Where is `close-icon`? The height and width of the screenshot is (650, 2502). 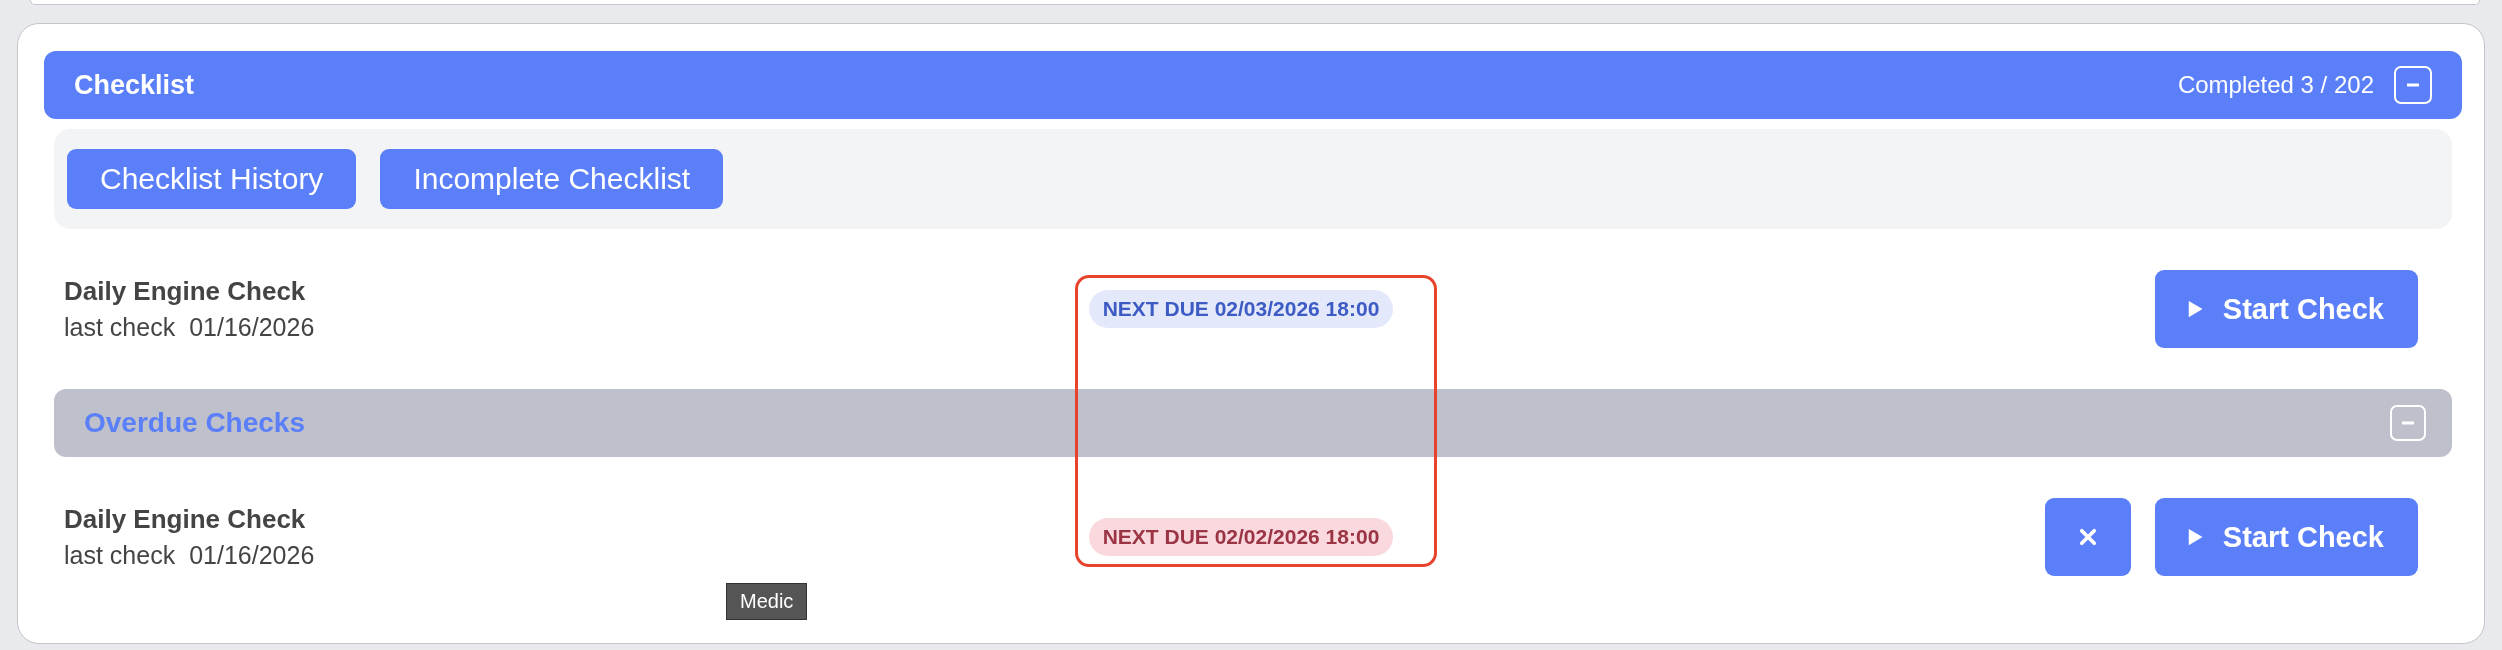
close-icon is located at coordinates (2087, 537).